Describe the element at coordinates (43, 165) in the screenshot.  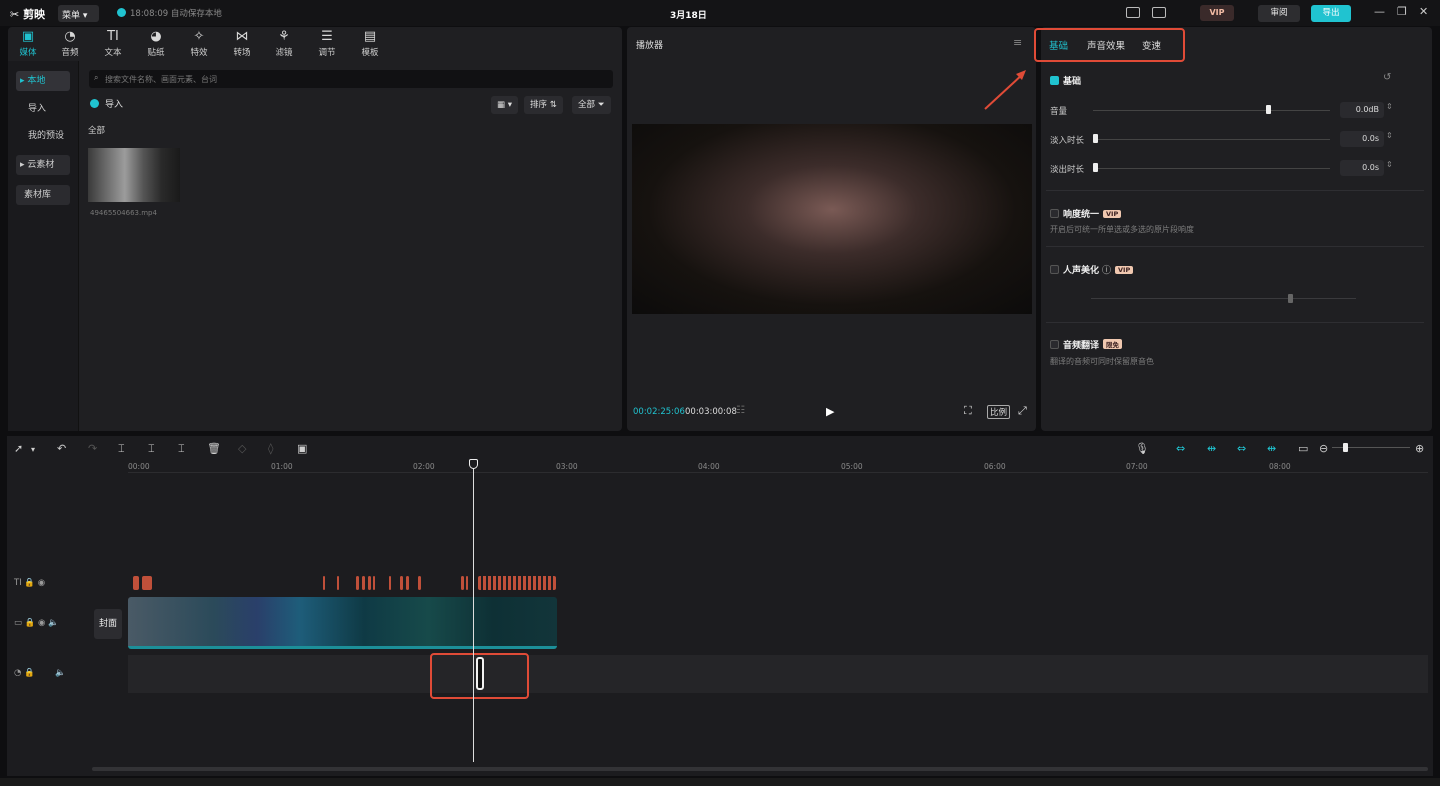
I see `sidebar-item-cloud: ▸ 云素材` at that location.